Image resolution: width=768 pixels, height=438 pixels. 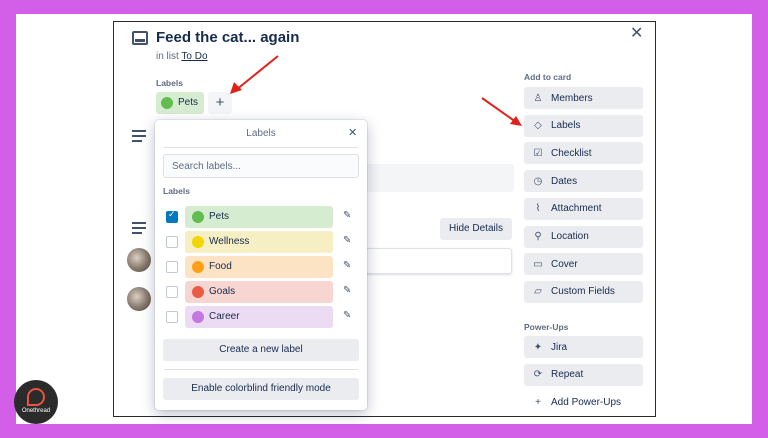 What do you see at coordinates (36, 411) in the screenshot?
I see `logo-text: Onethread` at bounding box center [36, 411].